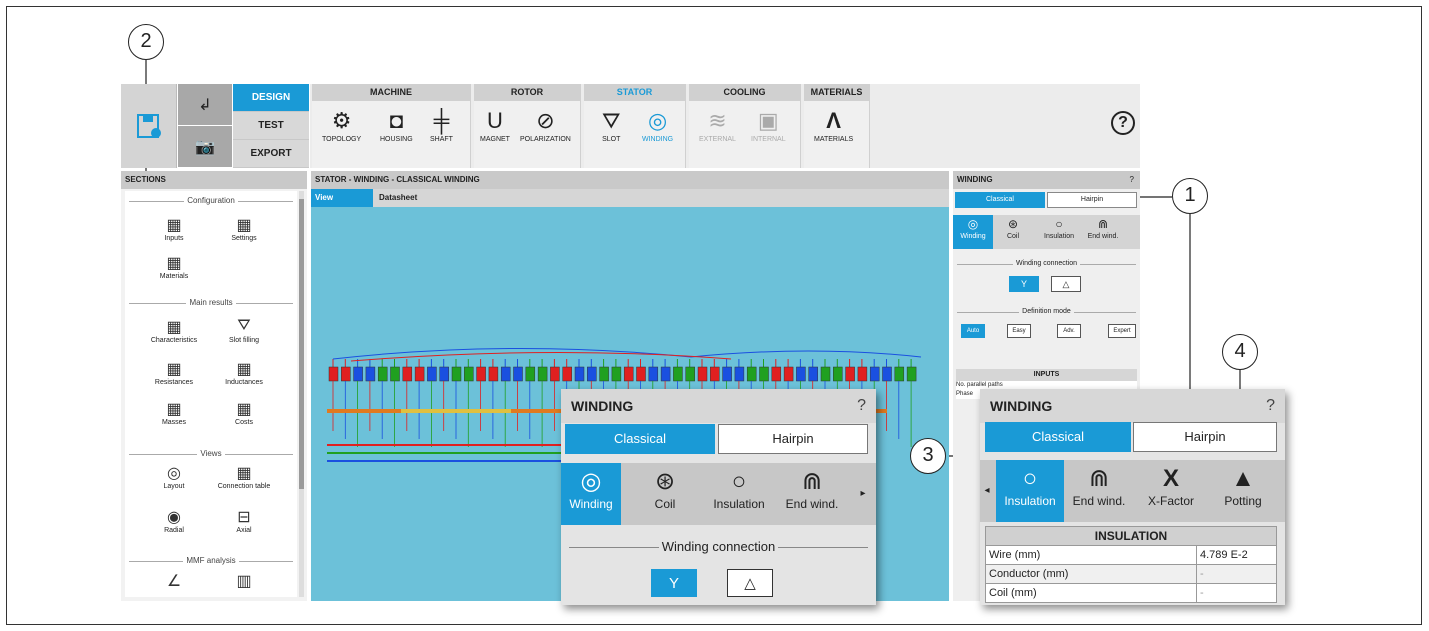 The image size is (1429, 631). I want to click on sections-scrollbar, so click(301, 394).